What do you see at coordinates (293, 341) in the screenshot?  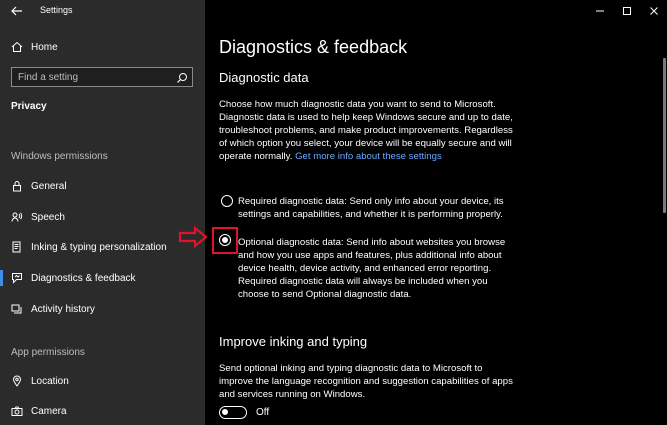 I see `improve-inking-heading: Improve inking and typing` at bounding box center [293, 341].